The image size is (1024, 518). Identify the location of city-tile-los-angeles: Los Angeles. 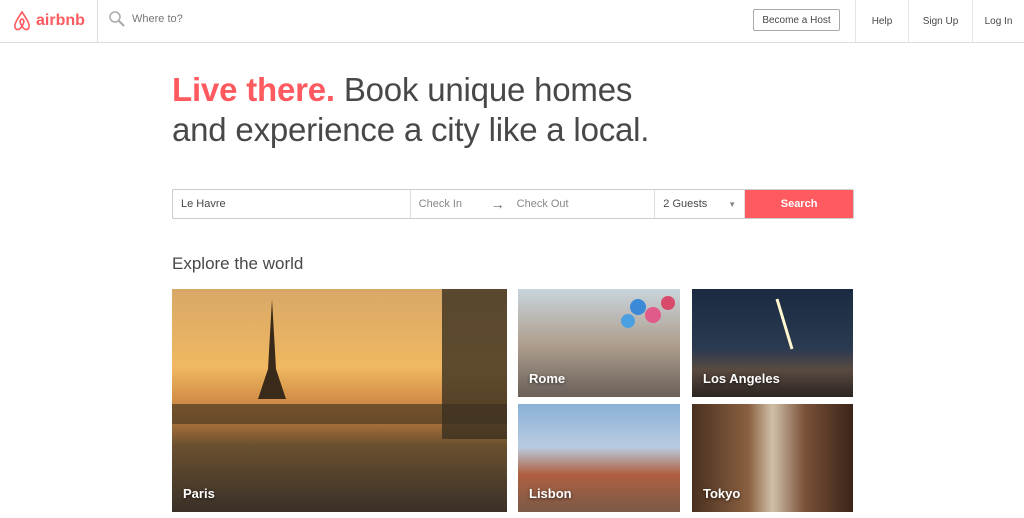
(772, 343).